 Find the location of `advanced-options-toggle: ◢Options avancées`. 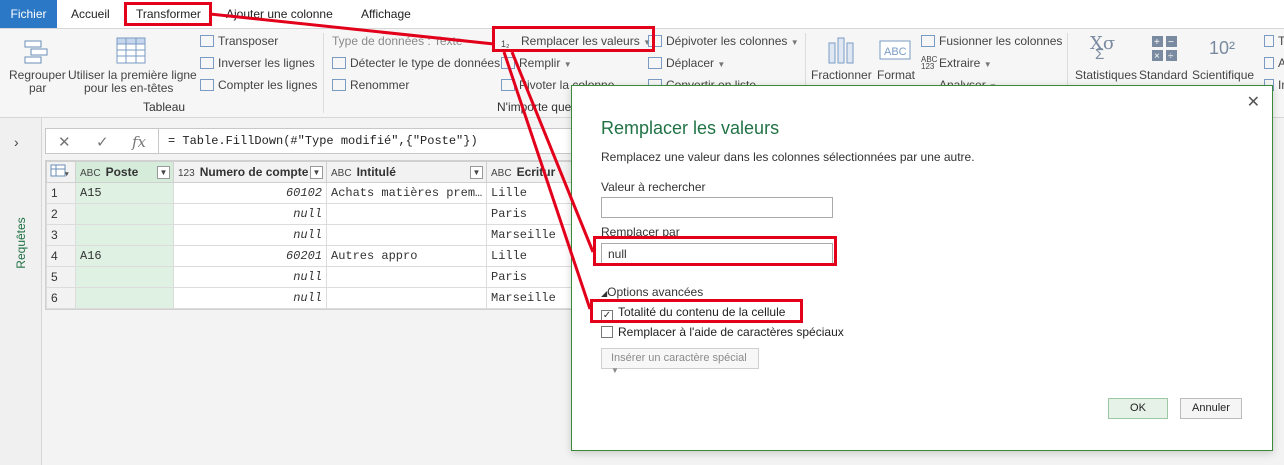

advanced-options-toggle: ◢Options avancées is located at coordinates (652, 292).